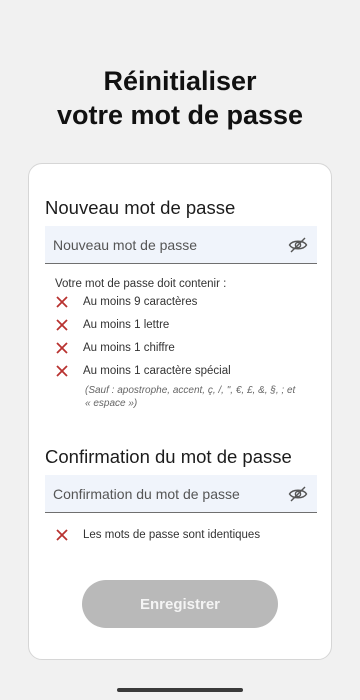  I want to click on confirm-password-field, so click(181, 494).